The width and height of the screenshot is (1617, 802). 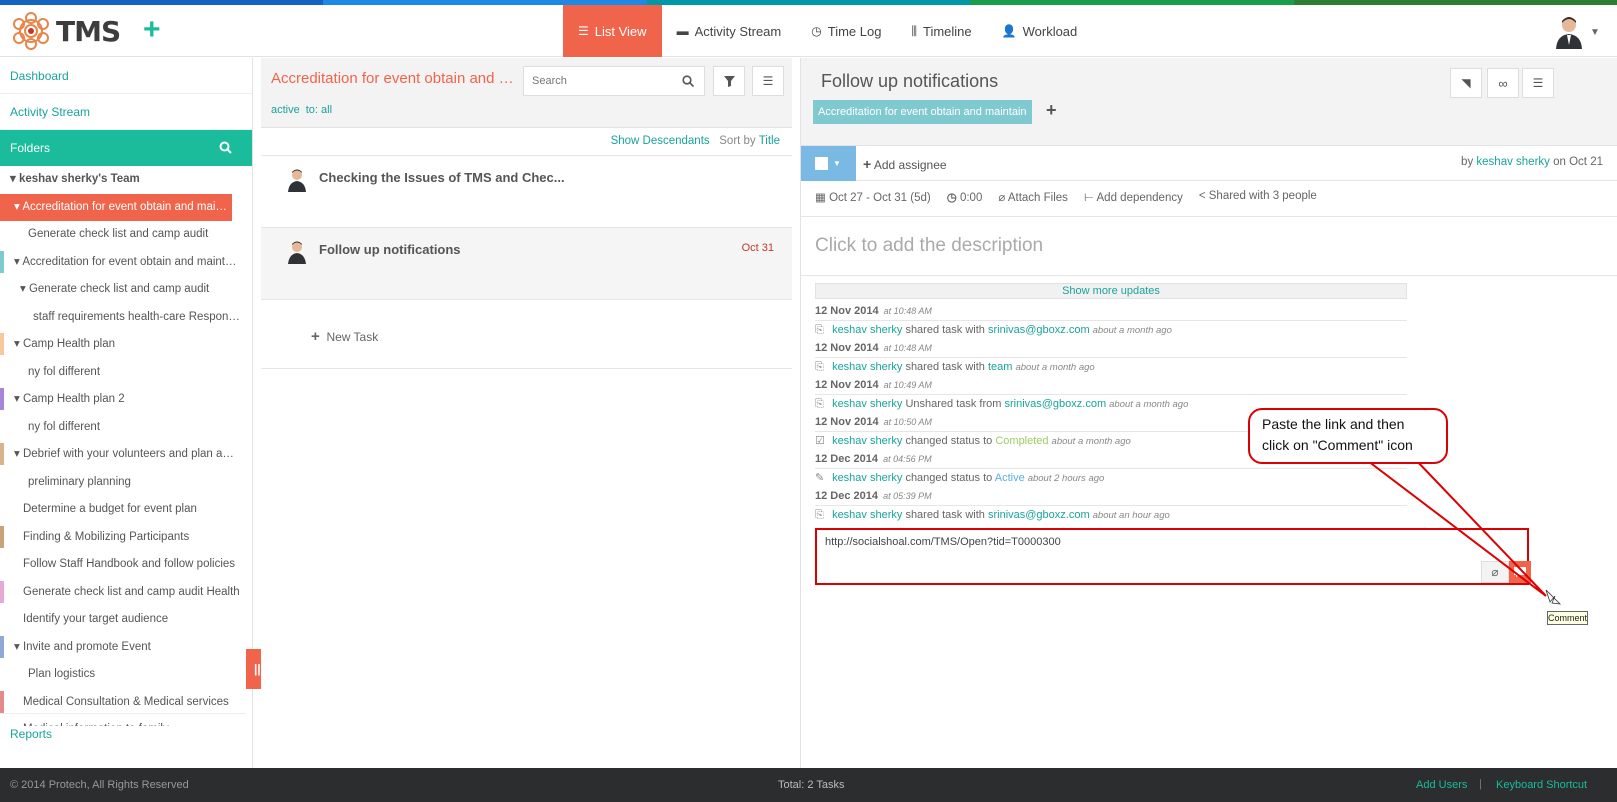 I want to click on user-menu-caret-icon: ▼, so click(x=1595, y=32).